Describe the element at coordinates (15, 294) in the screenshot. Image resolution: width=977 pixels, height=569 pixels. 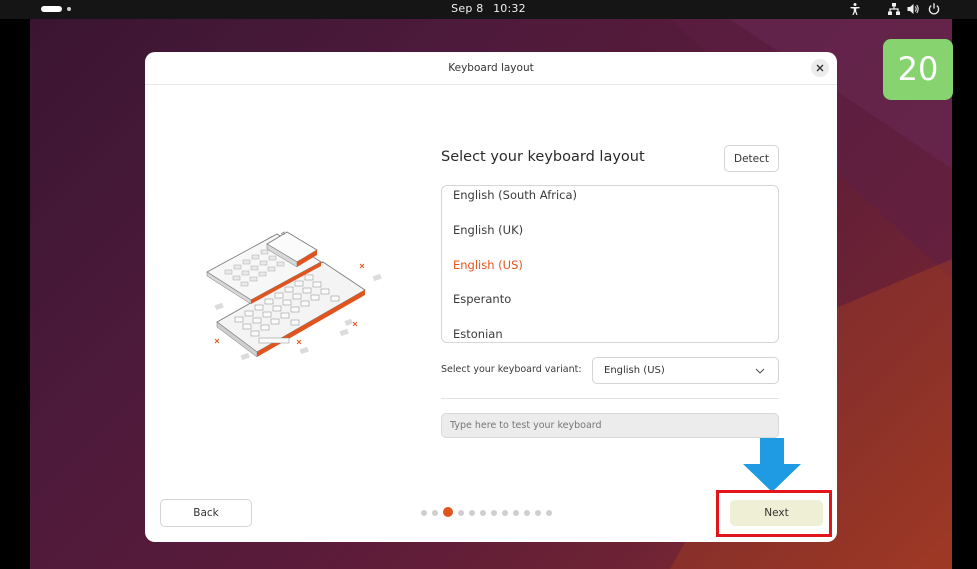
I see `screen-border-left` at that location.